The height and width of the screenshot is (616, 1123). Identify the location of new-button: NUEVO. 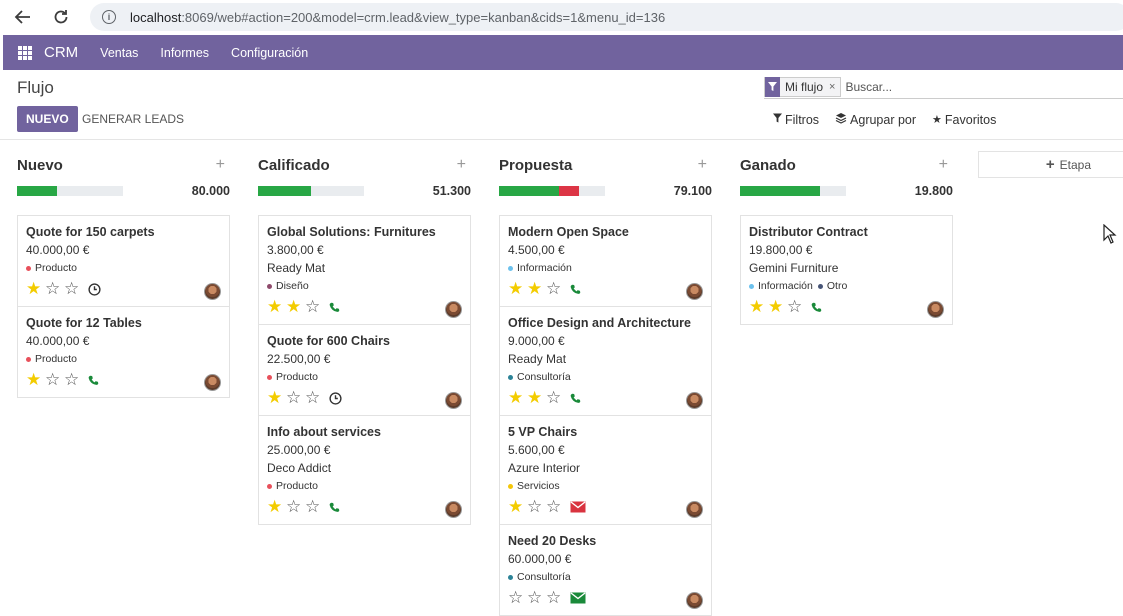
(47, 119).